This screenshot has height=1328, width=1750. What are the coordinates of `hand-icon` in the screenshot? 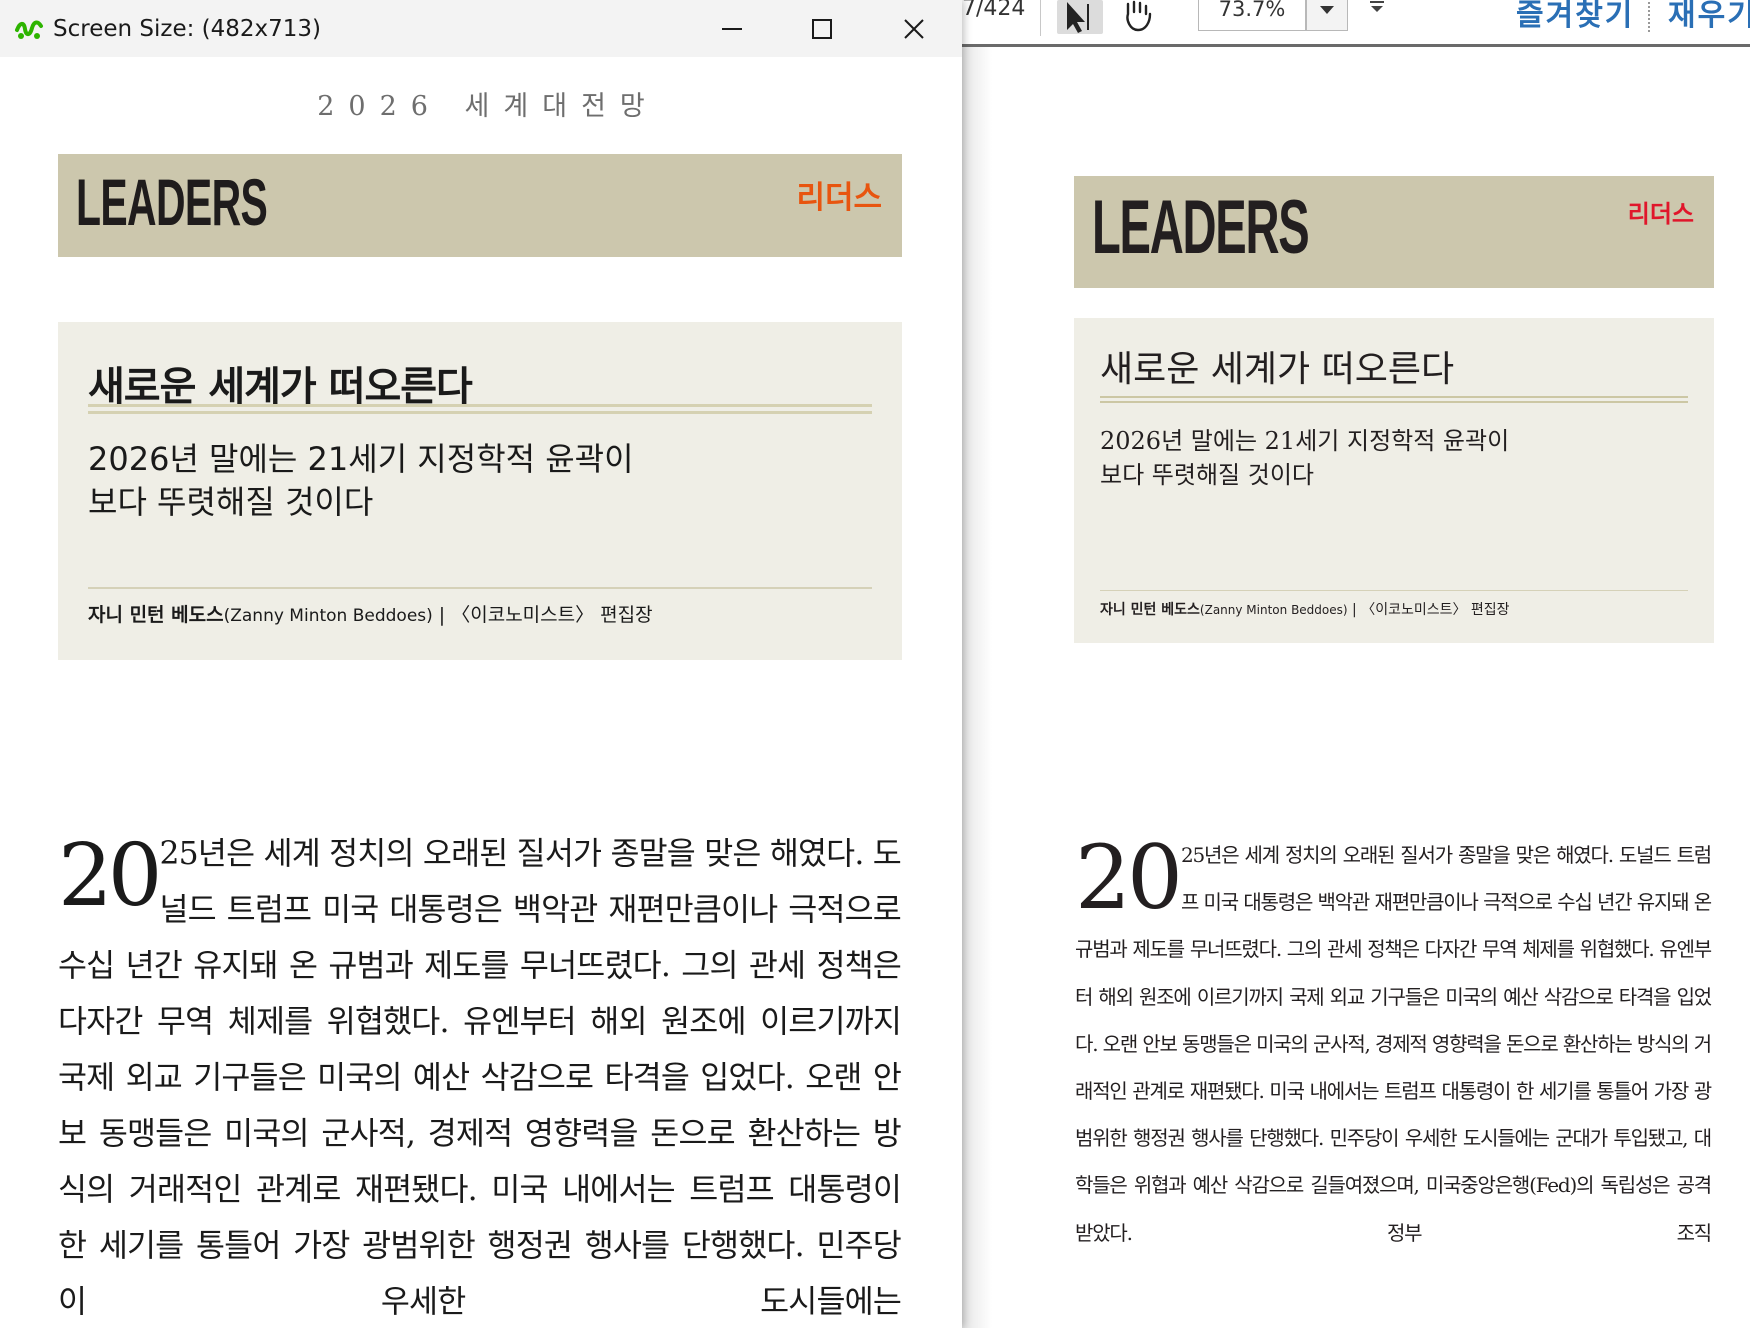 It's located at (1139, 16).